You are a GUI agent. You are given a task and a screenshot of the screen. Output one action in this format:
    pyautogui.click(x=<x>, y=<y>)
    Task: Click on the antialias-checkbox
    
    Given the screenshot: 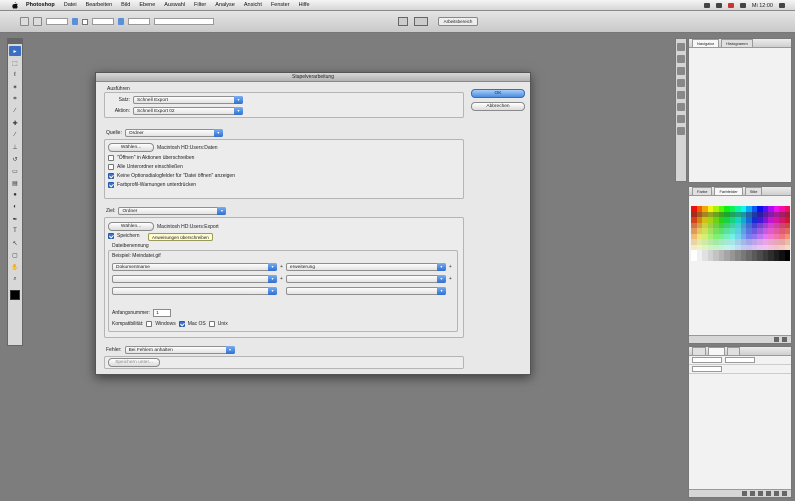 What is the action you would take?
    pyautogui.click(x=85, y=21)
    